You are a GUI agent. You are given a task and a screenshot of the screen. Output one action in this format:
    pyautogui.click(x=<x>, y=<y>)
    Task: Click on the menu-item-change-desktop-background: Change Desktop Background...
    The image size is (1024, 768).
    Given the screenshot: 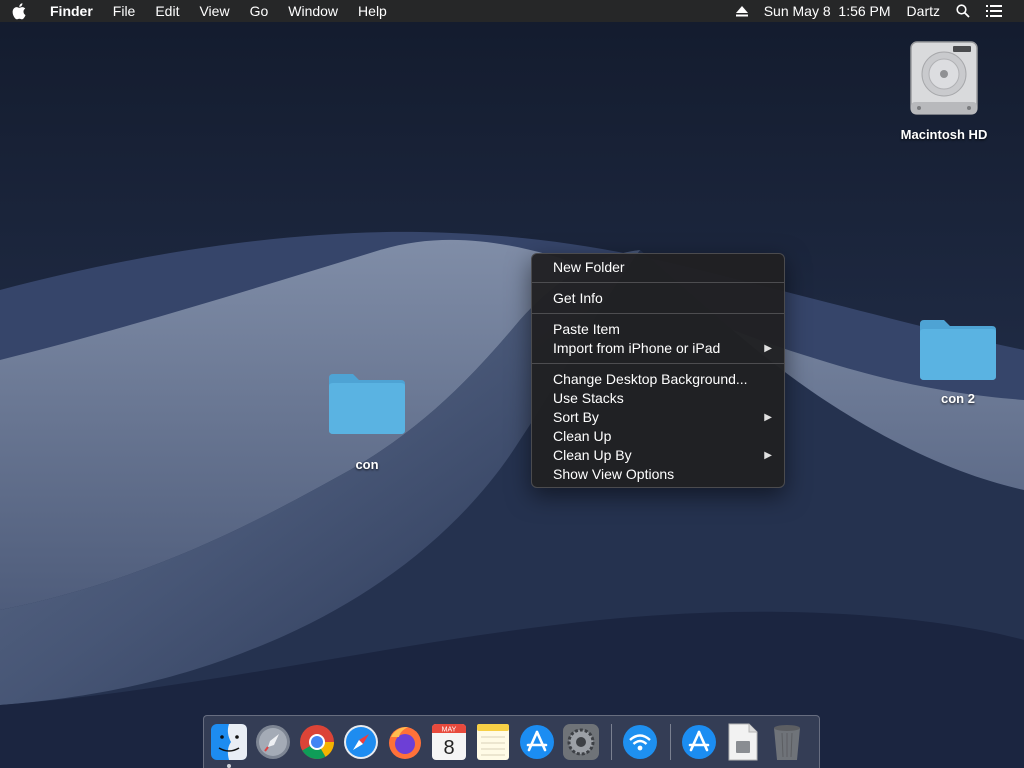 What is the action you would take?
    pyautogui.click(x=658, y=379)
    